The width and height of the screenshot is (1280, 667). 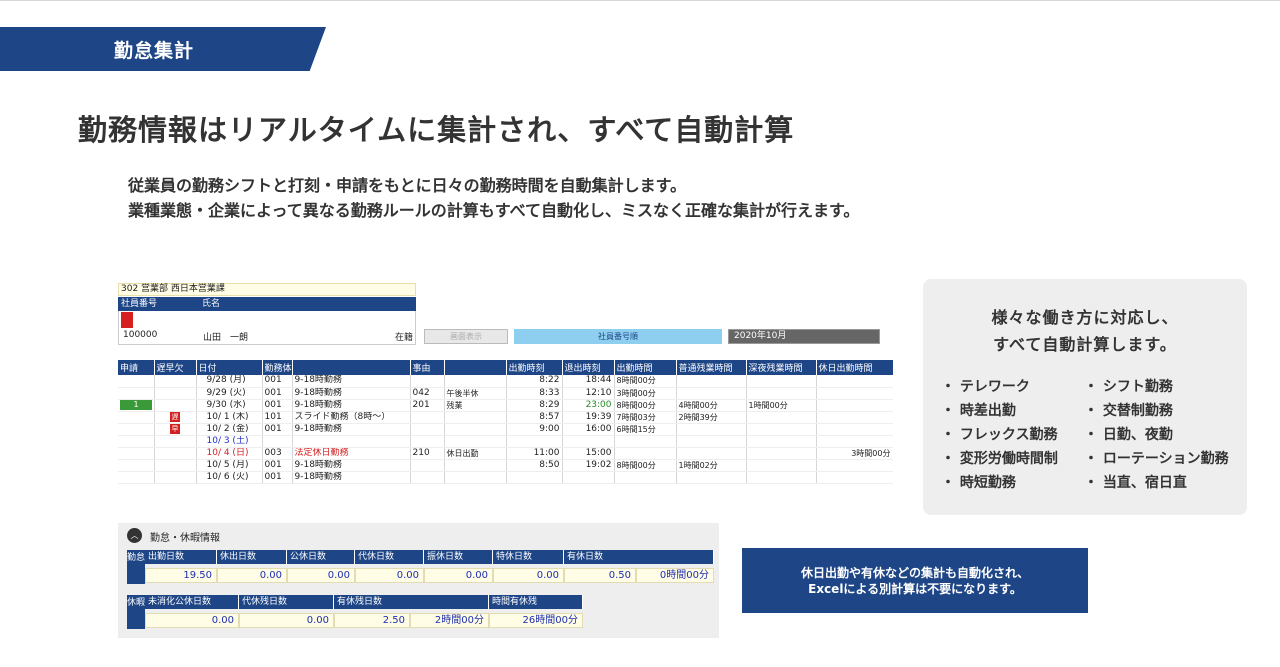 I want to click on application-badge: 1, so click(x=136, y=404).